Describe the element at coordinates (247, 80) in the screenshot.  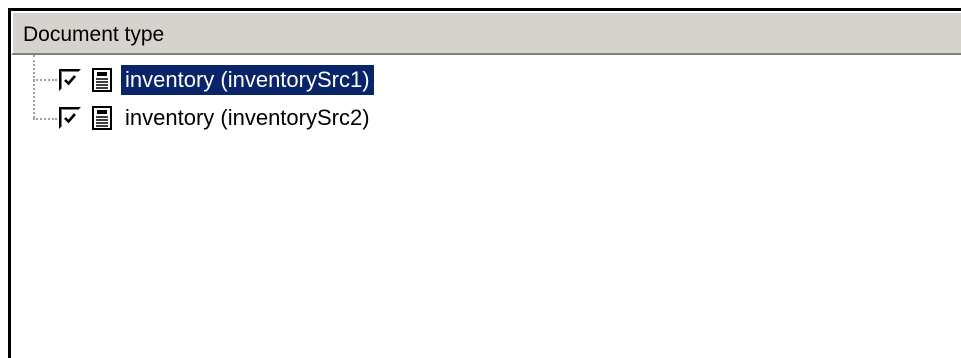
I see `tree-item-label: inventory (inventorySrc1)` at that location.